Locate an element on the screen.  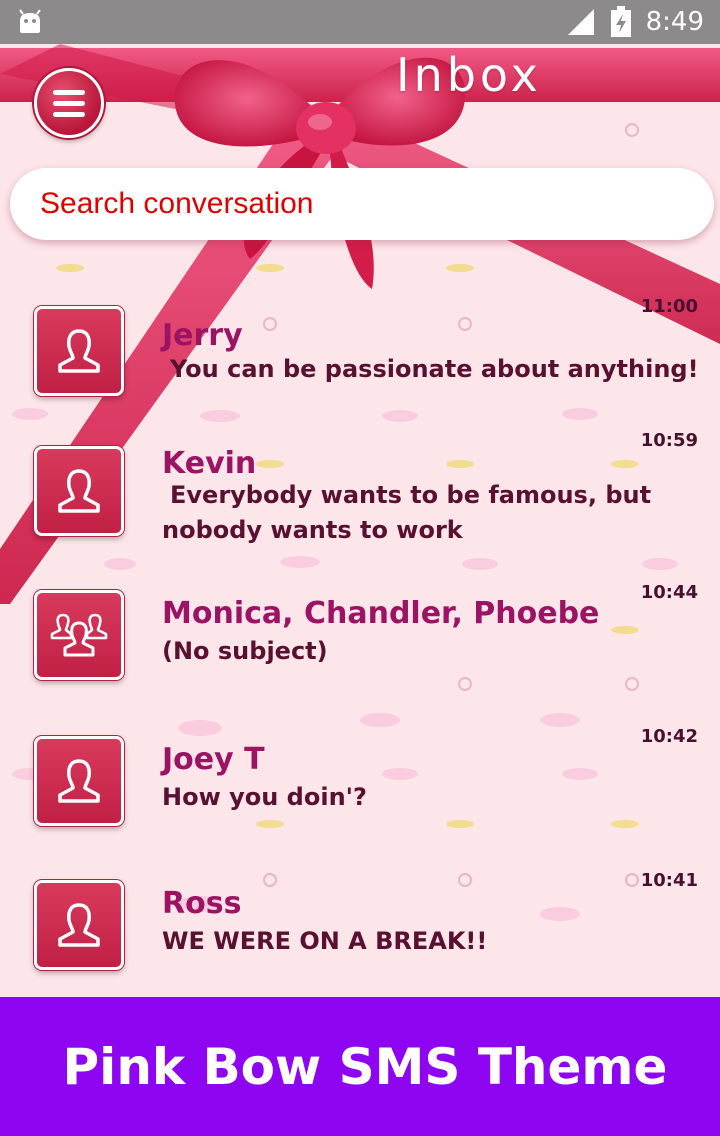
conversation-item: Ross WE WERE ON A BREAK!! 10:41 is located at coordinates (360, 933).